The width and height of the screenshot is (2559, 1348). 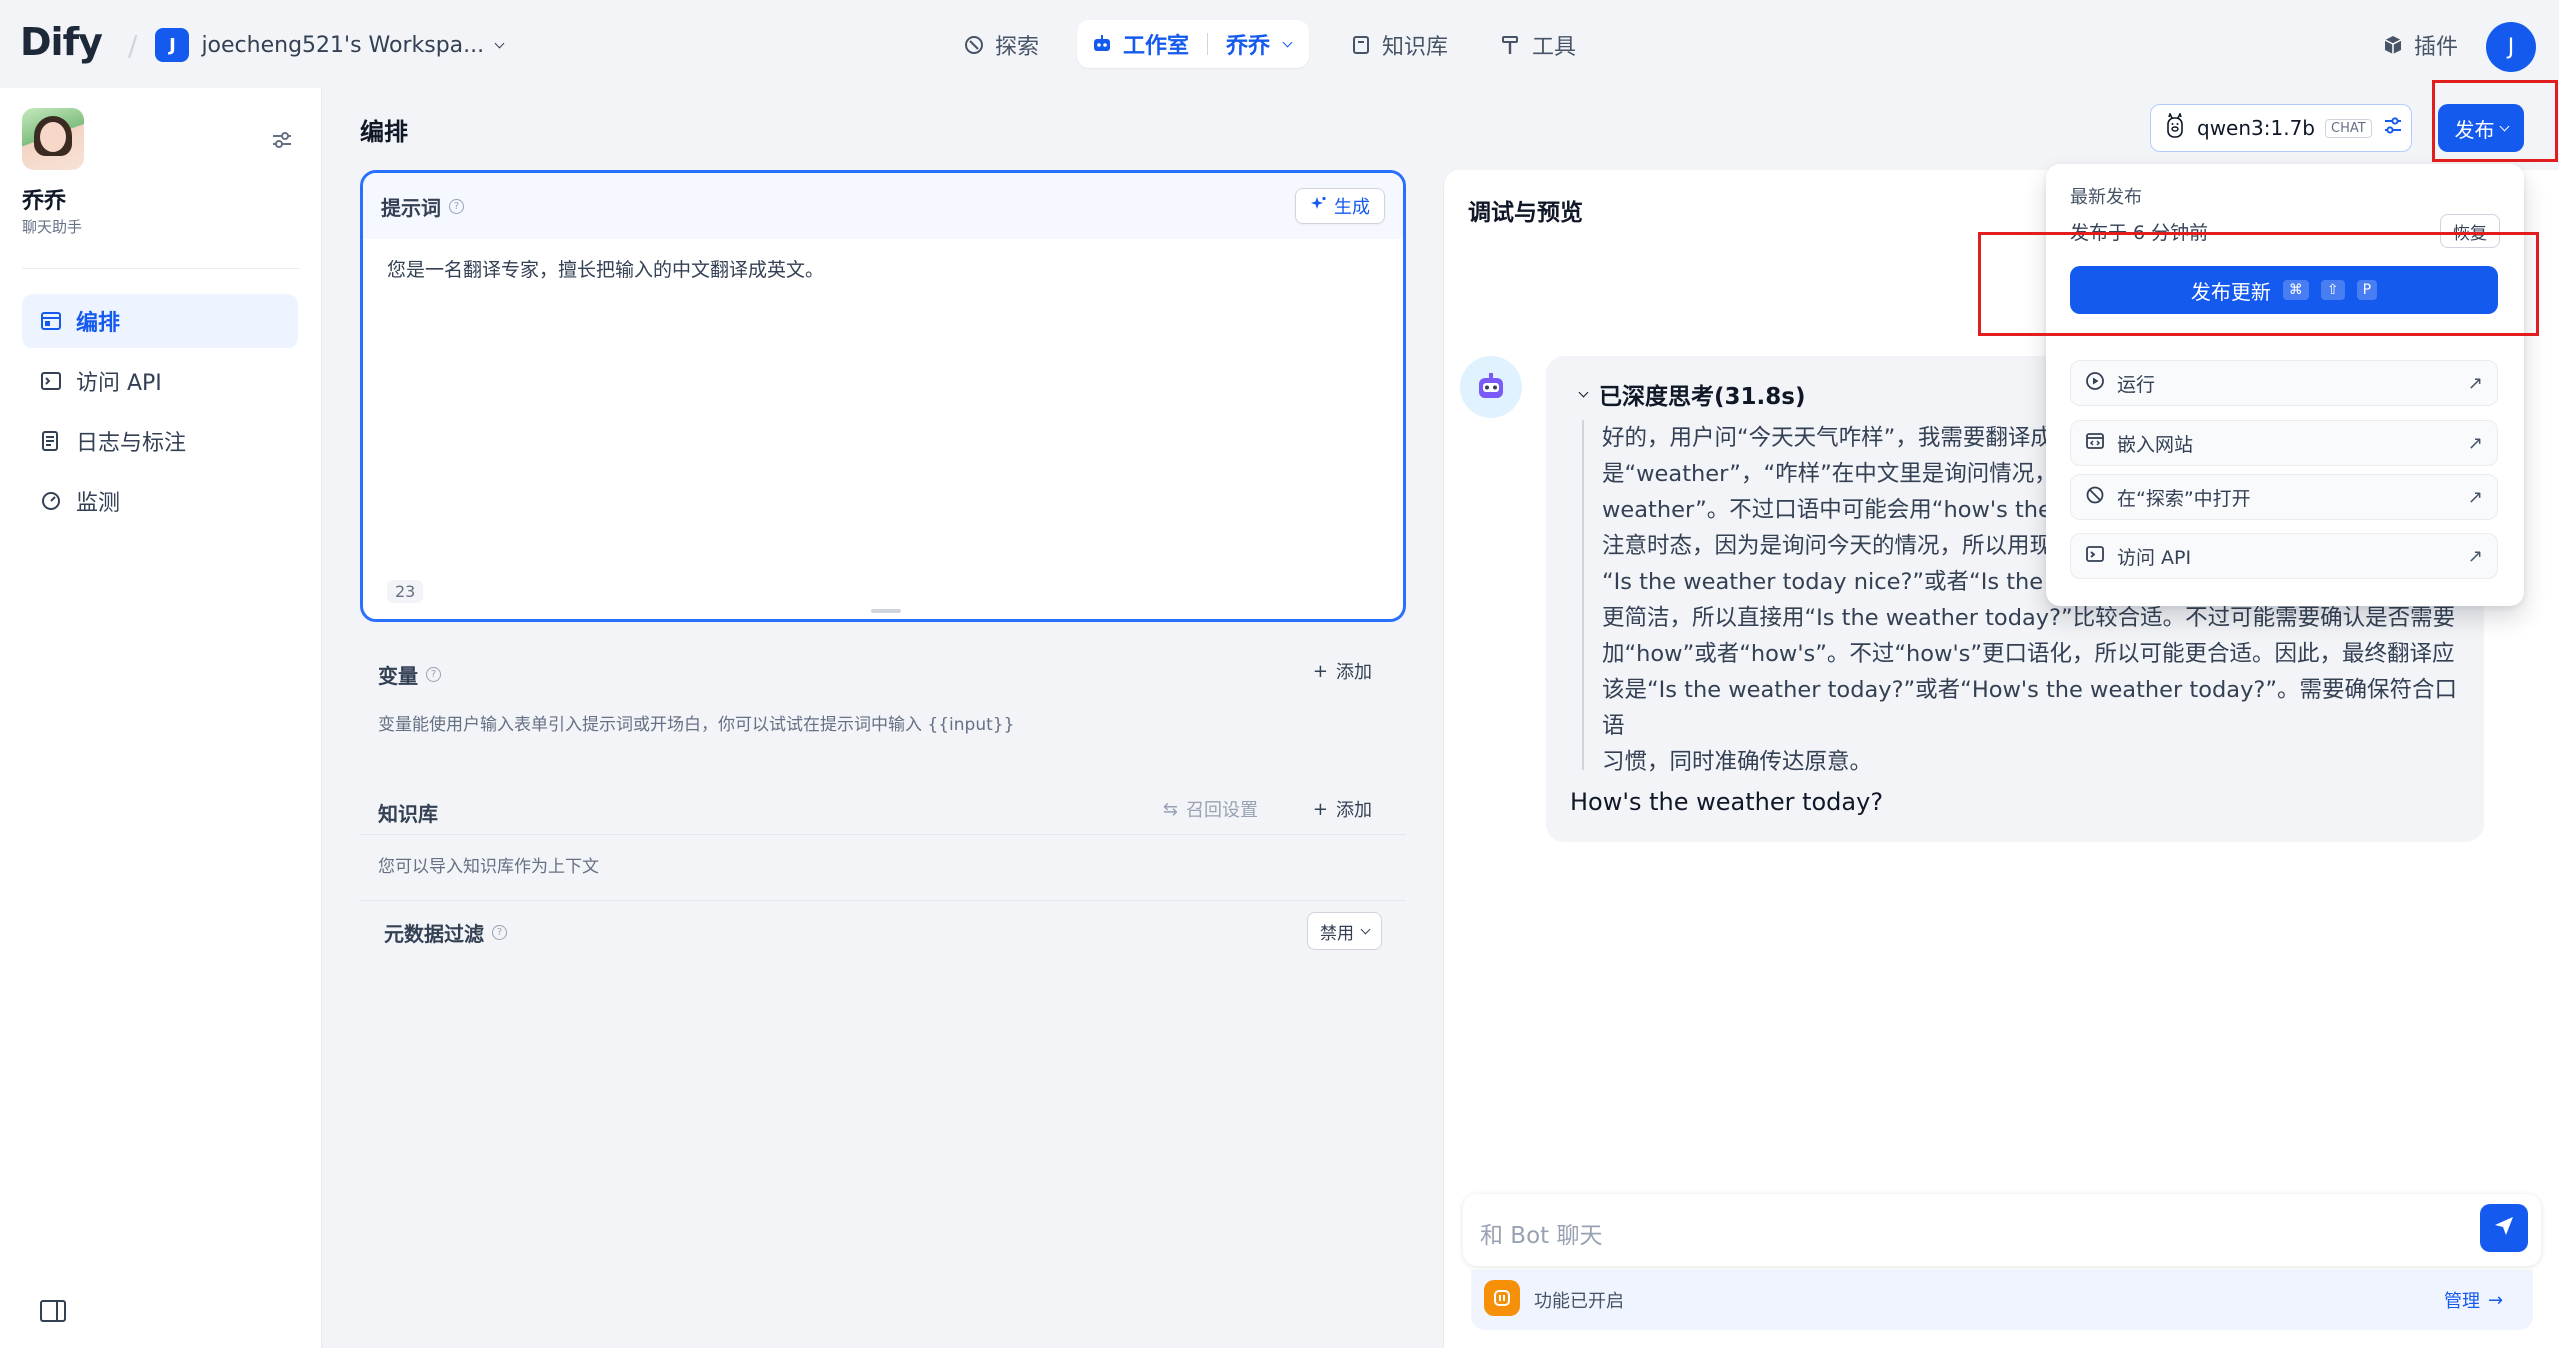 What do you see at coordinates (1017, 47) in the screenshot?
I see `nav-explore-label: 探索` at bounding box center [1017, 47].